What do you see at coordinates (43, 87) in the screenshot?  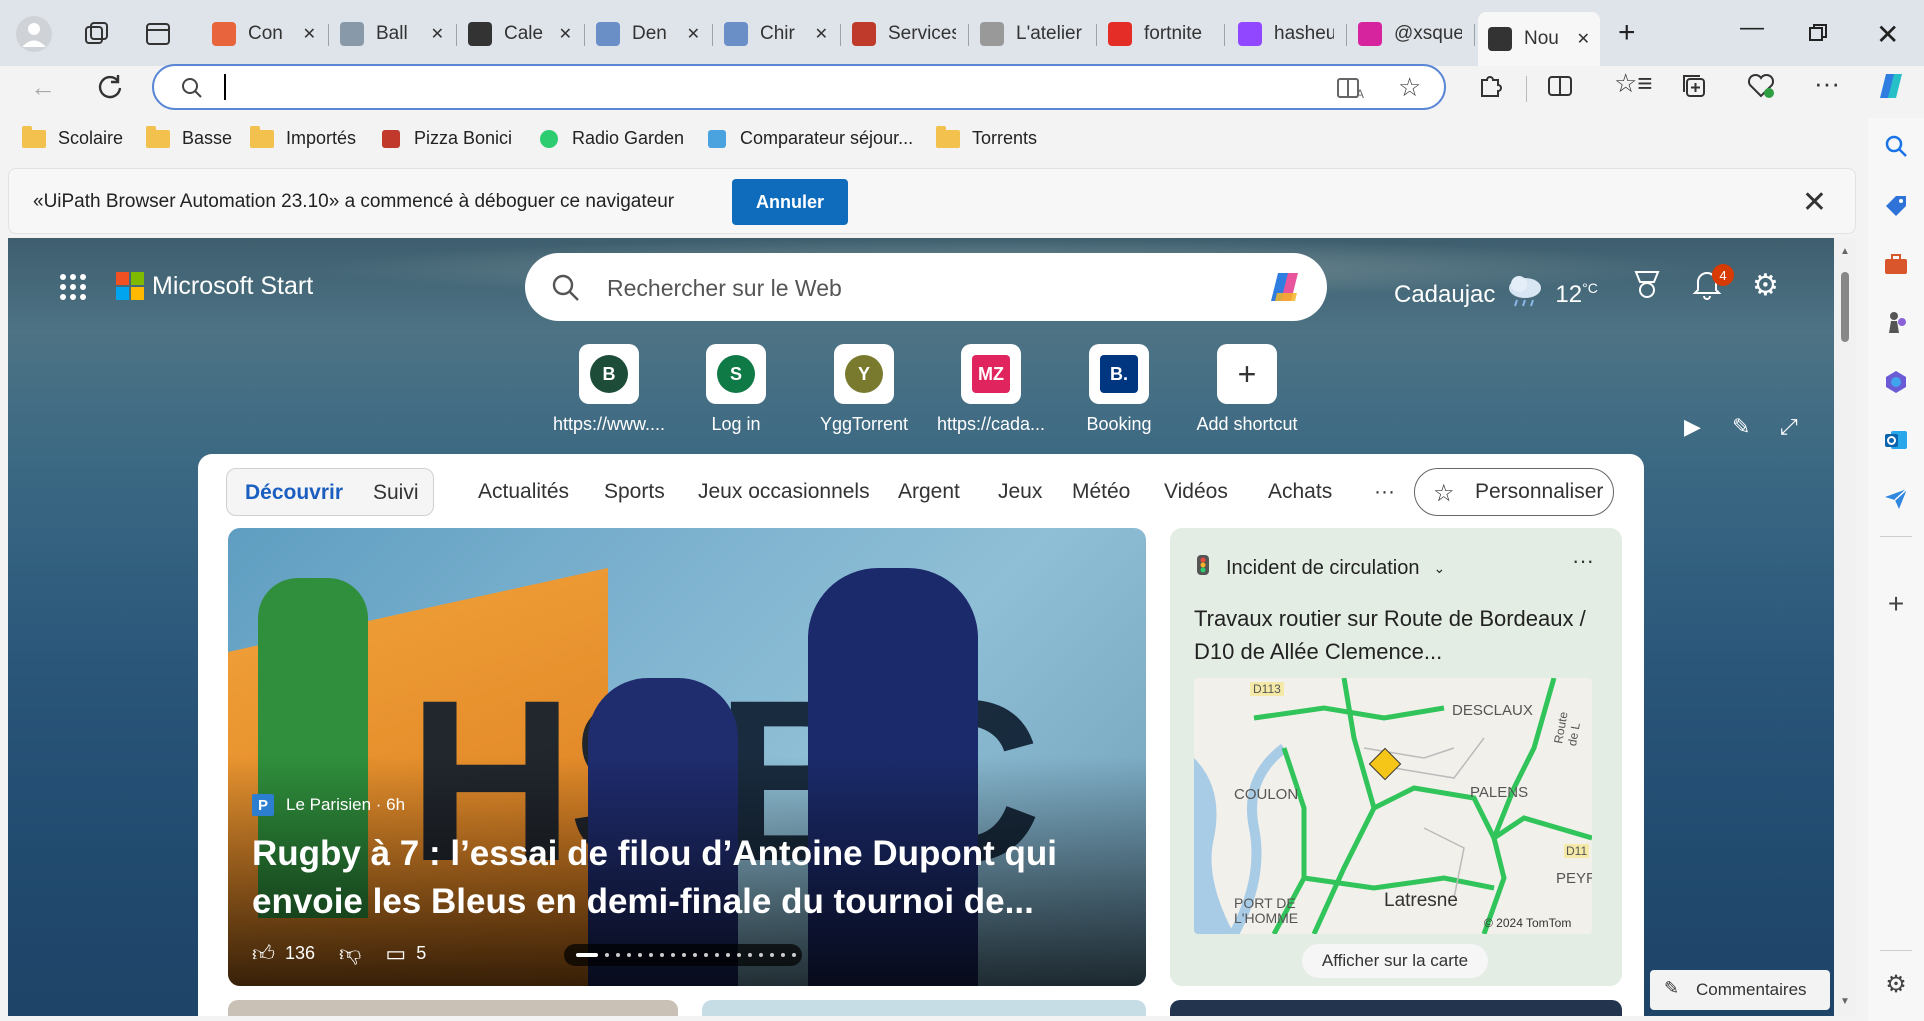 I see `back-icon: ←` at bounding box center [43, 87].